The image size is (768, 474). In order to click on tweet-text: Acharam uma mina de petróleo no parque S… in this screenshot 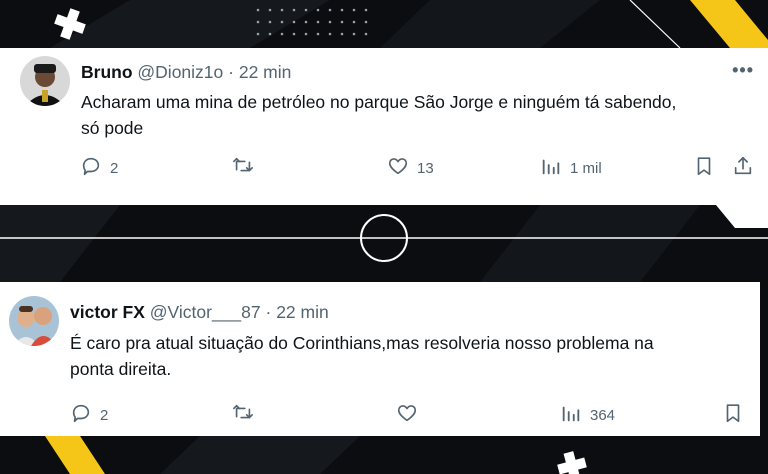, I will do `click(416, 115)`.